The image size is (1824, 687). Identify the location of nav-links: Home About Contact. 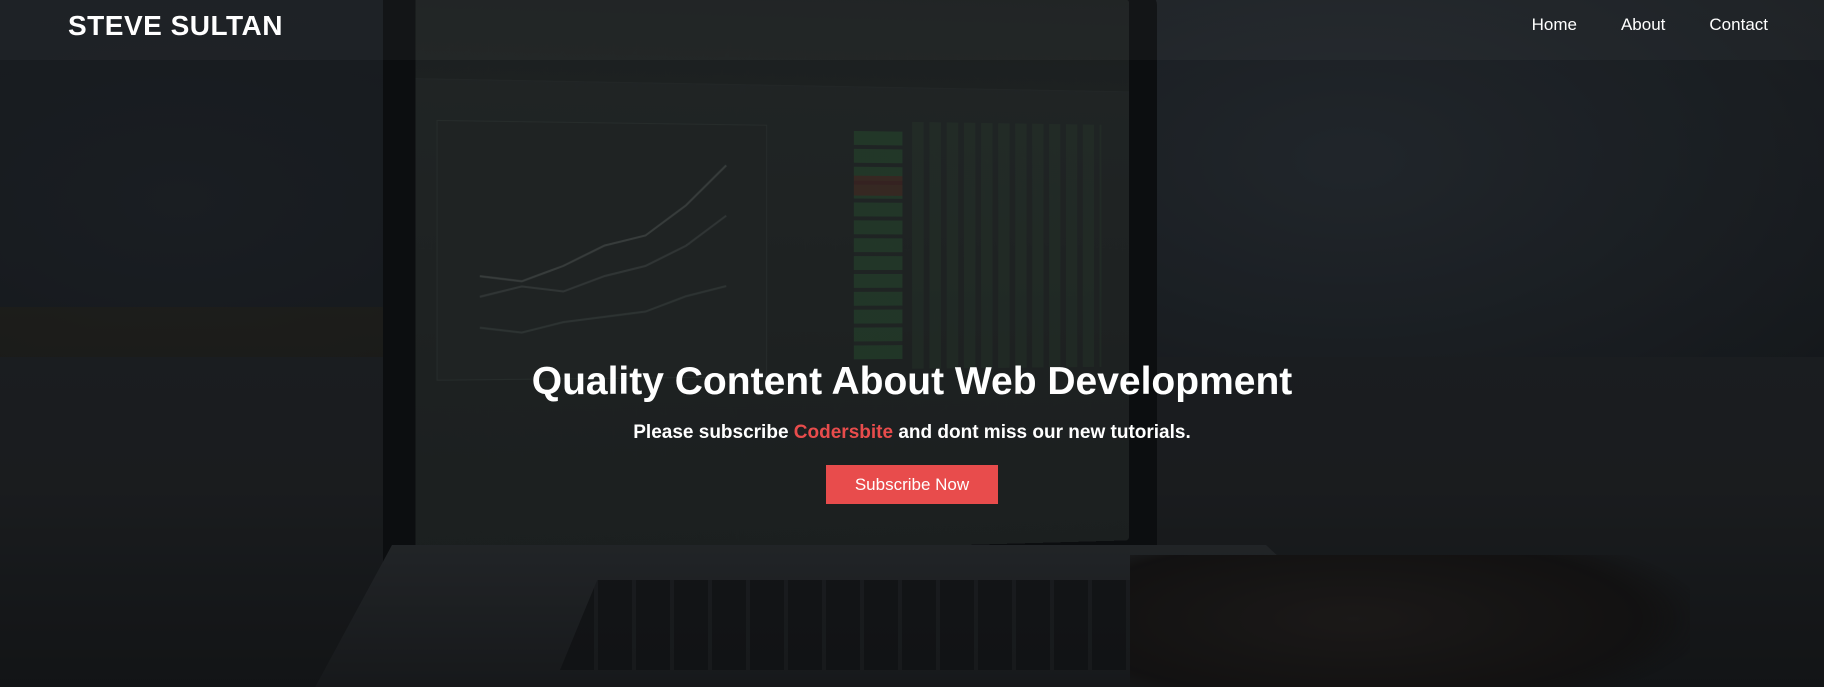
(1650, 25).